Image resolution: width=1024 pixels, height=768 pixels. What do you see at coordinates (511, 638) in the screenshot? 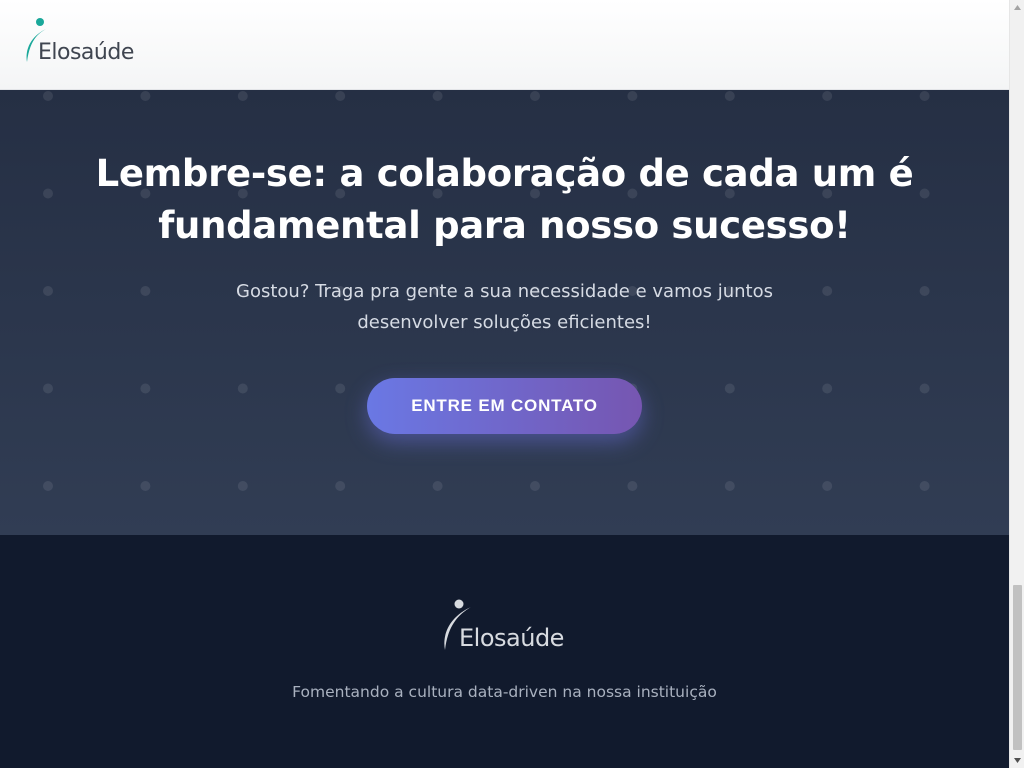
I see `footer-logo-text: Elosaúde` at bounding box center [511, 638].